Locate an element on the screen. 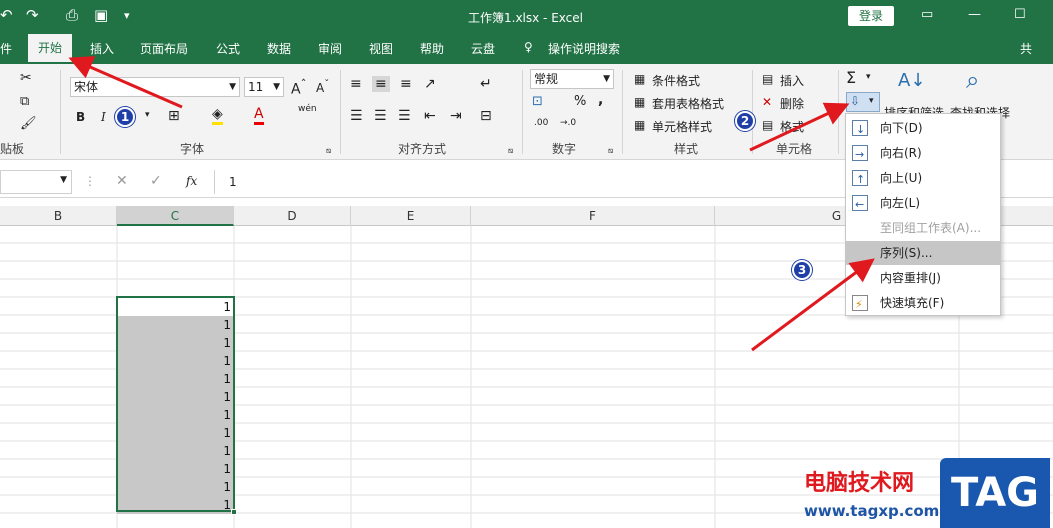  watermark-url: www.tagxp.com is located at coordinates (872, 511).